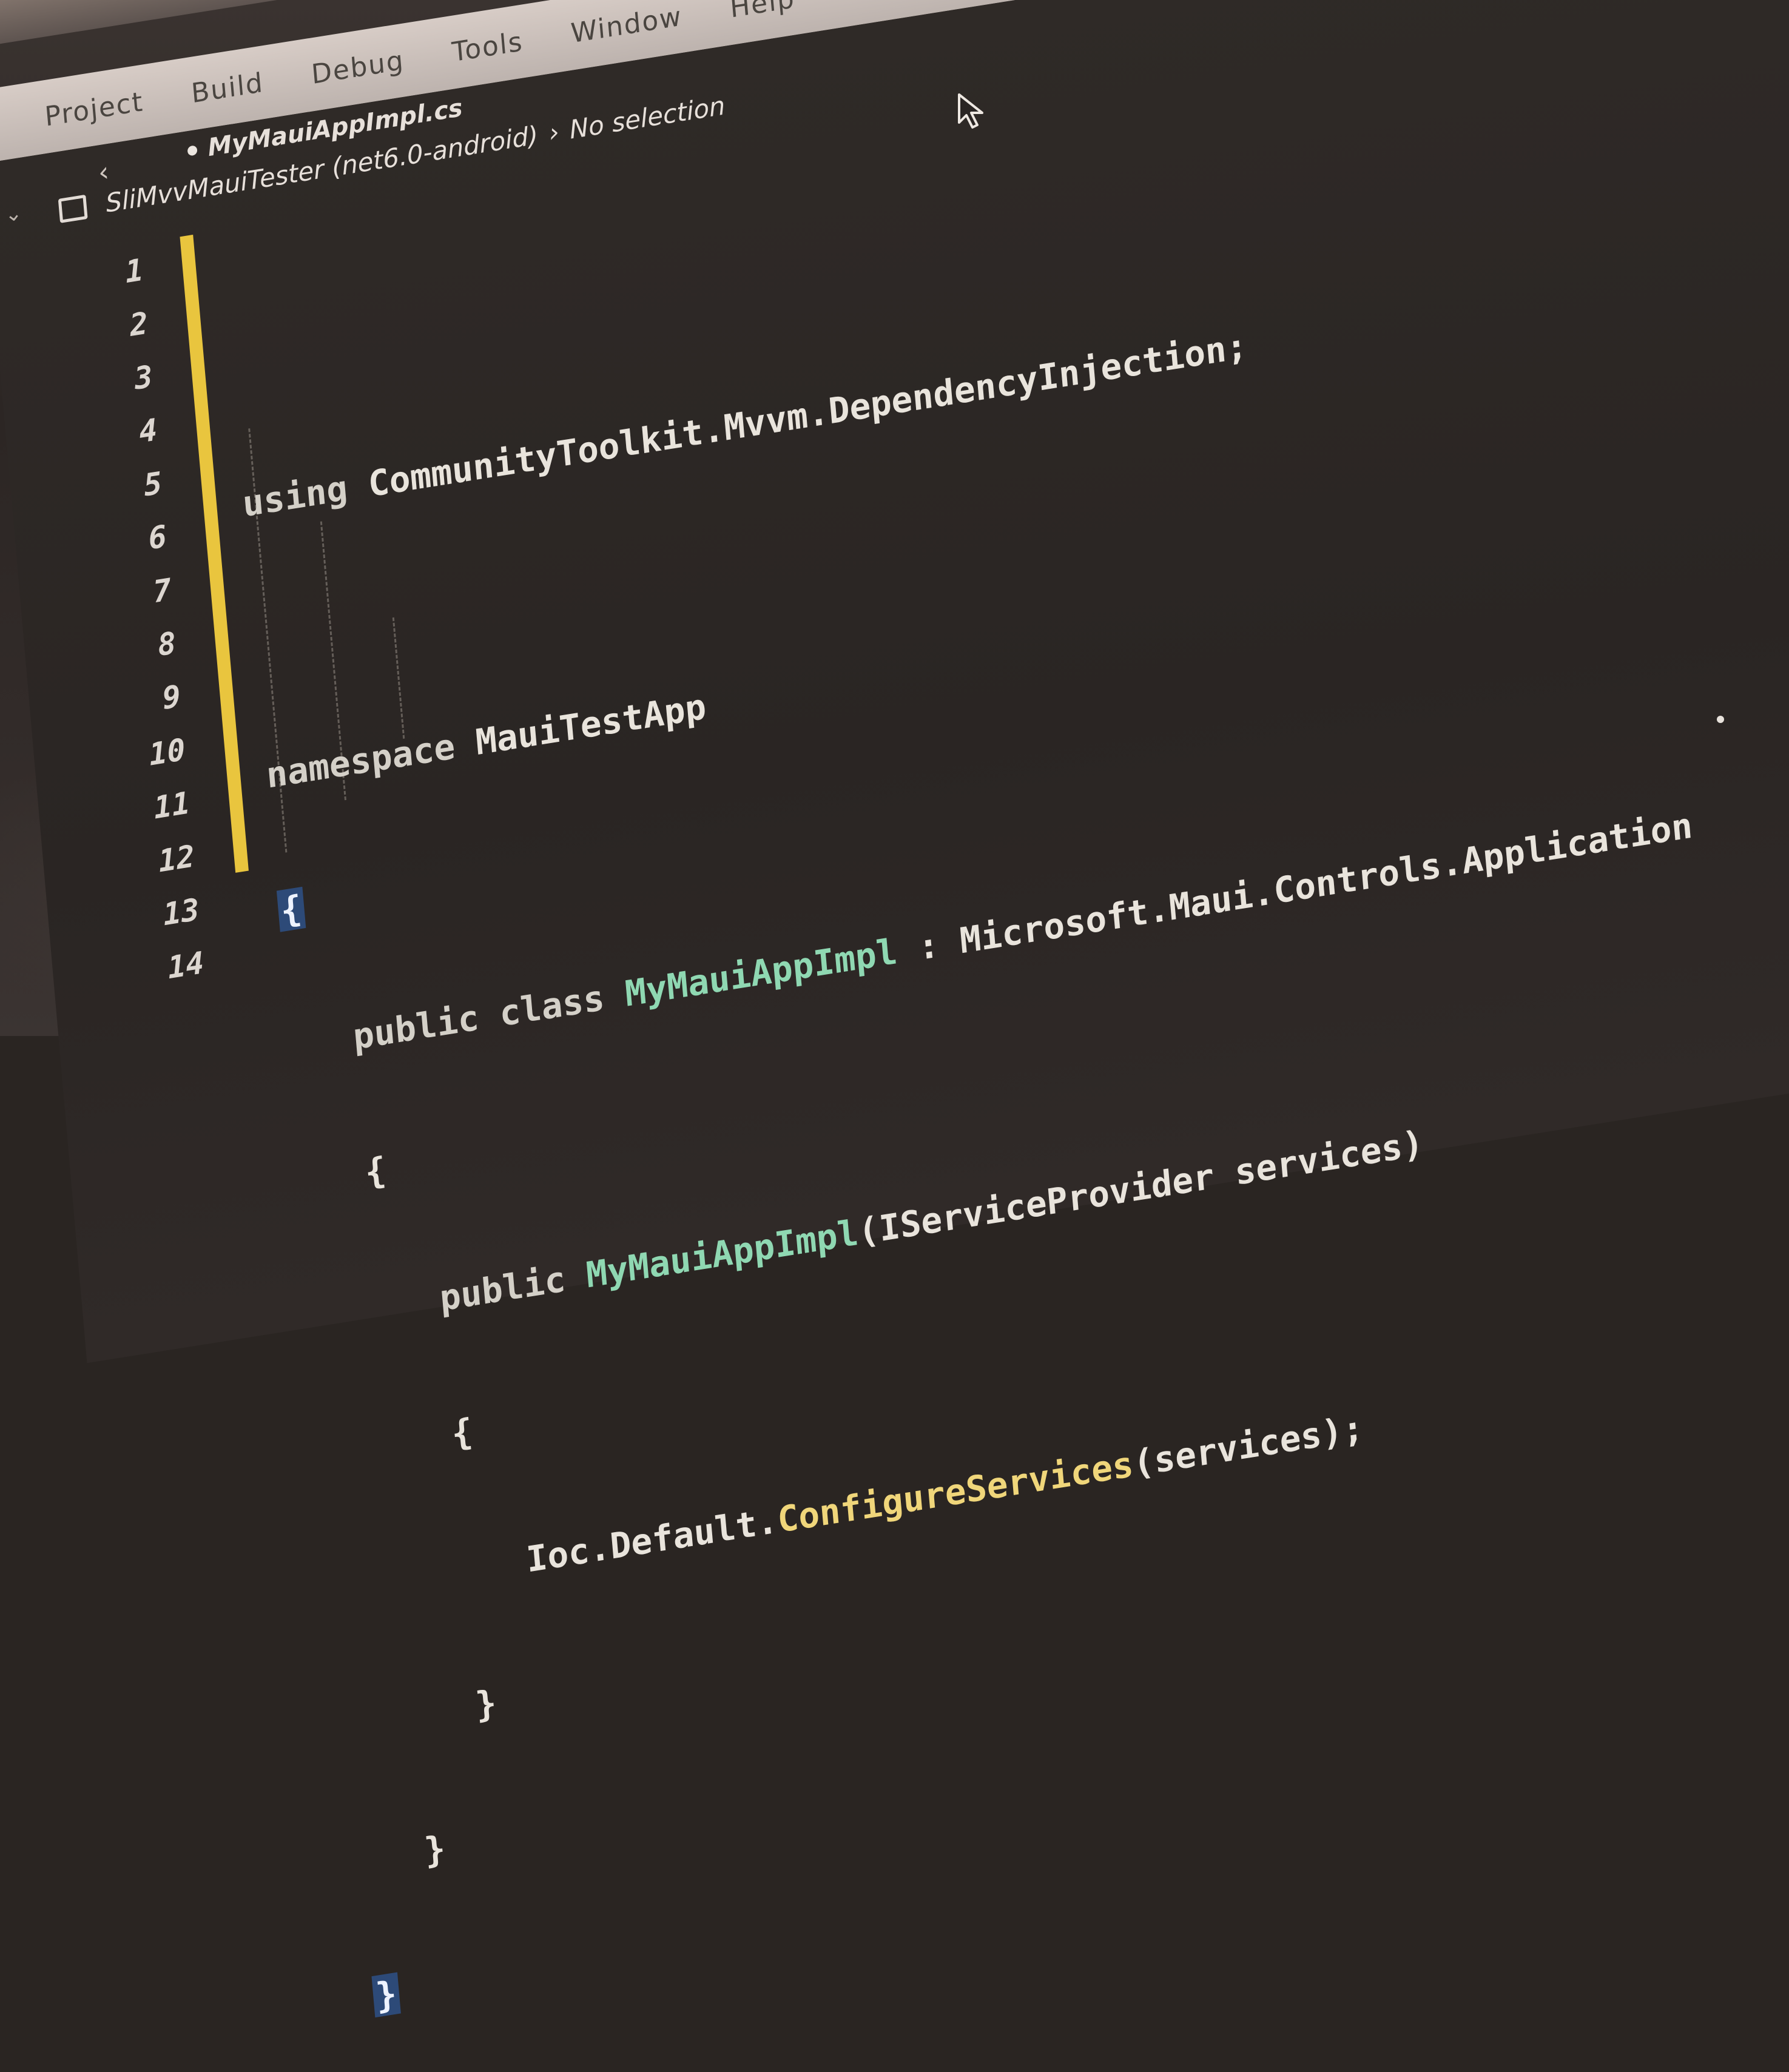  I want to click on menu-item-build: Build, so click(227, 88).